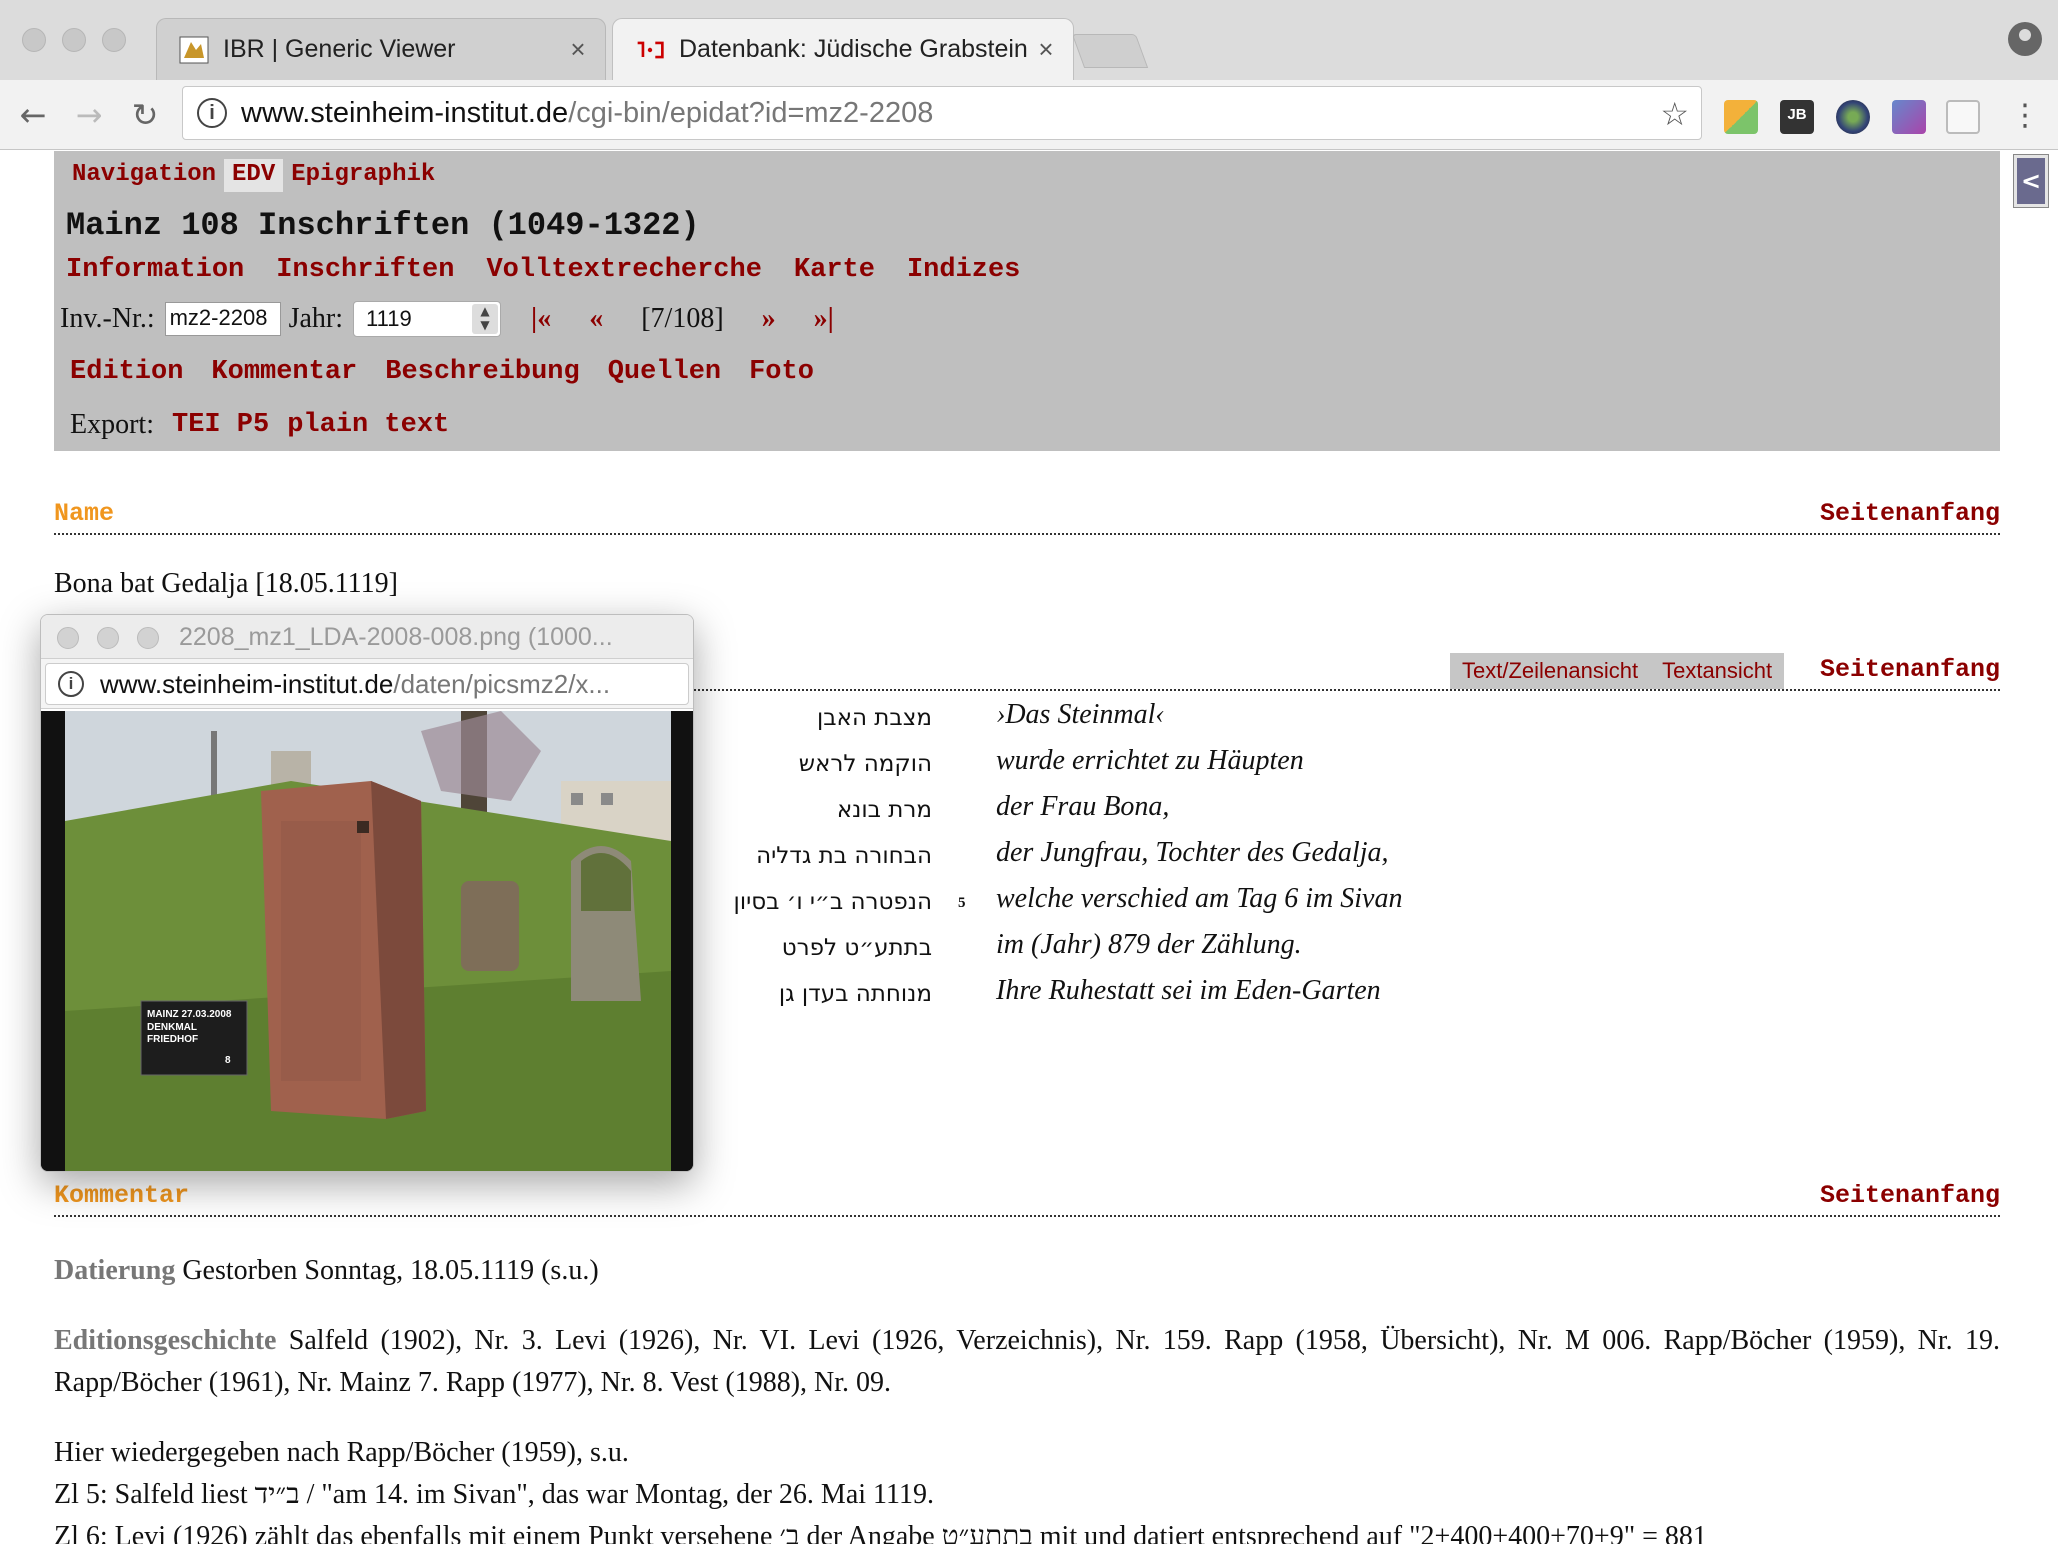 The image size is (2058, 1544). What do you see at coordinates (172, 1039) in the screenshot?
I see `sign-line: FRIEDHOF` at bounding box center [172, 1039].